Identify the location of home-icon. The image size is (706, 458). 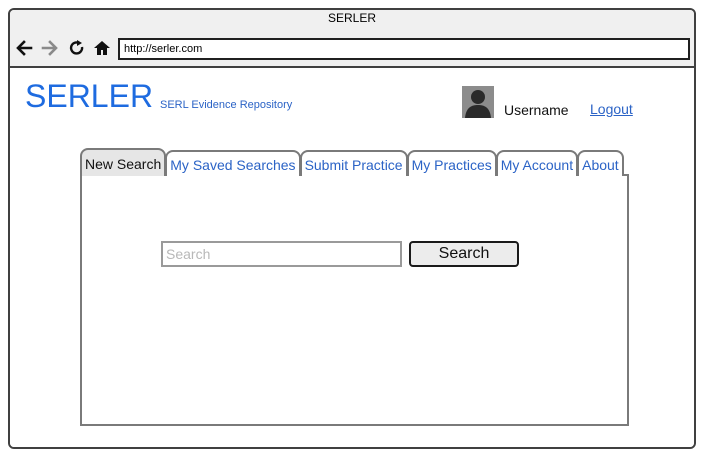
(102, 48).